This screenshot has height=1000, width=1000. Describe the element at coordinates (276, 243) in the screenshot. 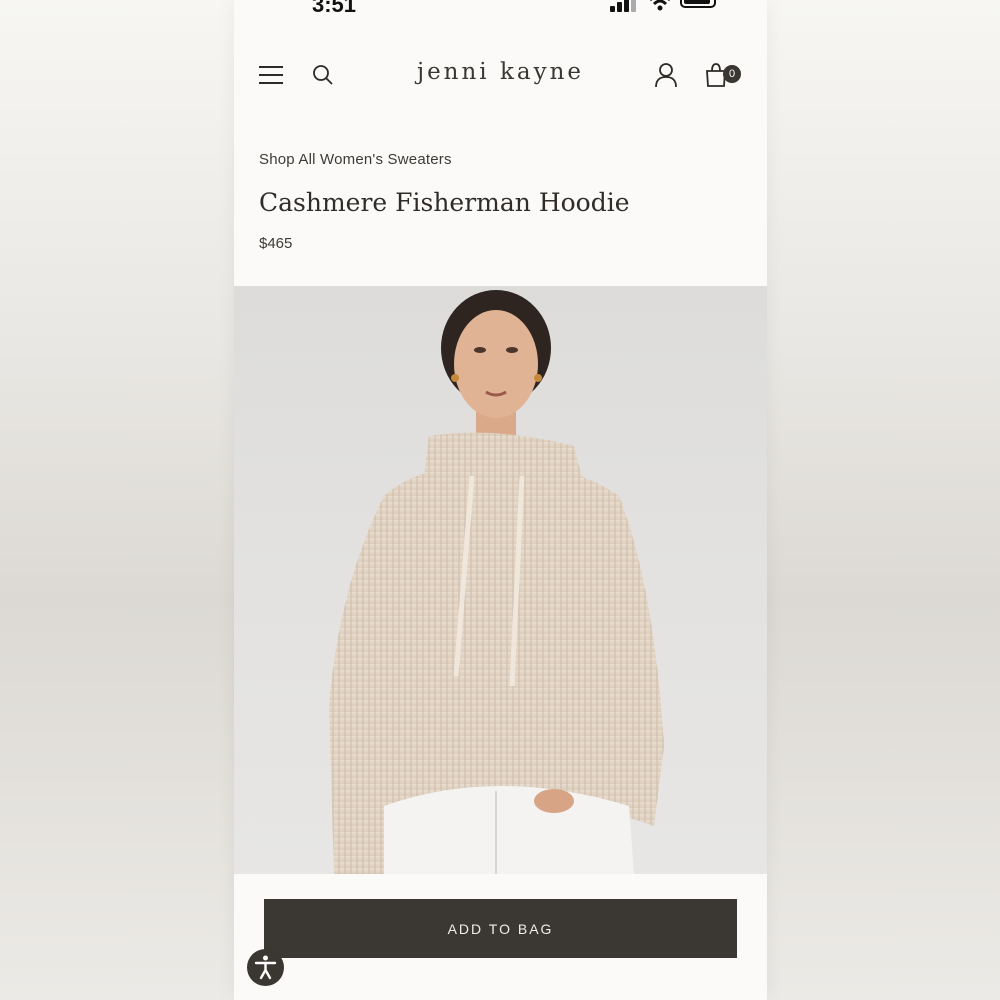

I see `product-price: $465` at that location.